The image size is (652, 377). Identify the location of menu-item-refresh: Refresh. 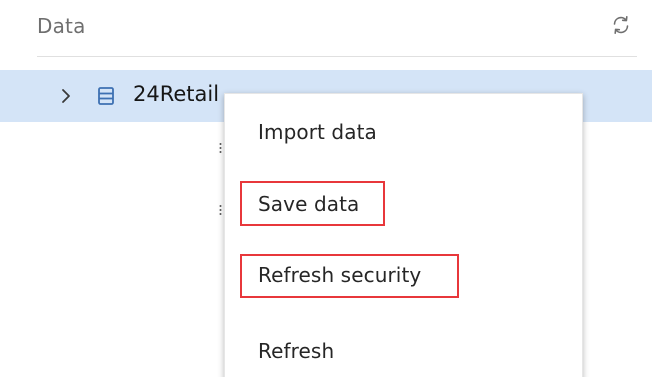
(404, 351).